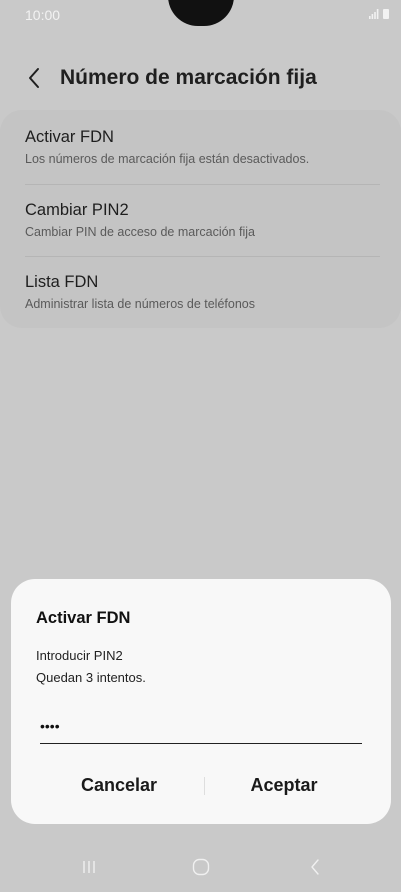  I want to click on recents-icon, so click(89, 867).